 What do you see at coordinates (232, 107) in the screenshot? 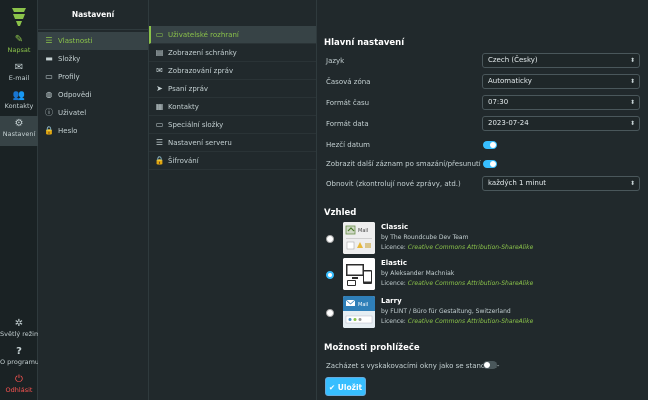
I see `section-contacts: ▦ Kontakty` at bounding box center [232, 107].